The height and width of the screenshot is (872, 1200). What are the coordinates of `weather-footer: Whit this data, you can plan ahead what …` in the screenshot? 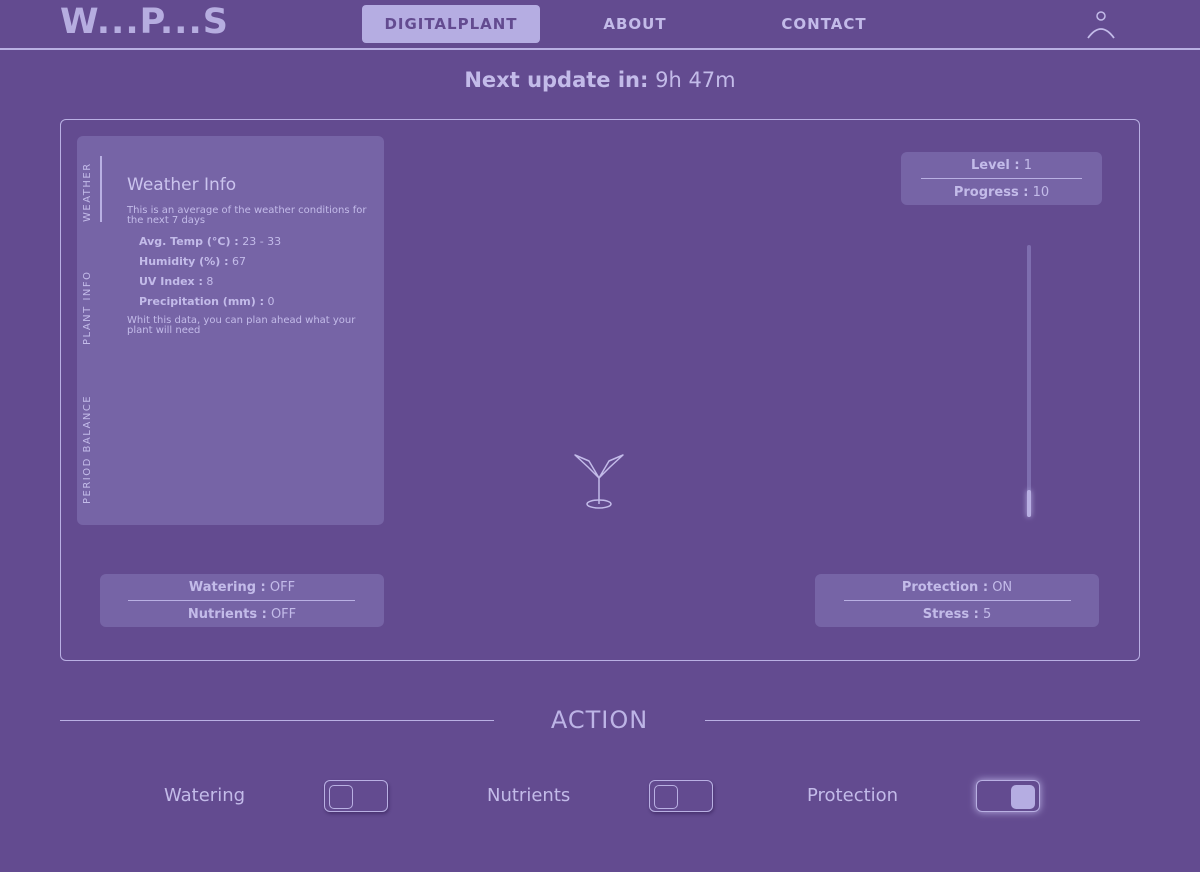 It's located at (241, 325).